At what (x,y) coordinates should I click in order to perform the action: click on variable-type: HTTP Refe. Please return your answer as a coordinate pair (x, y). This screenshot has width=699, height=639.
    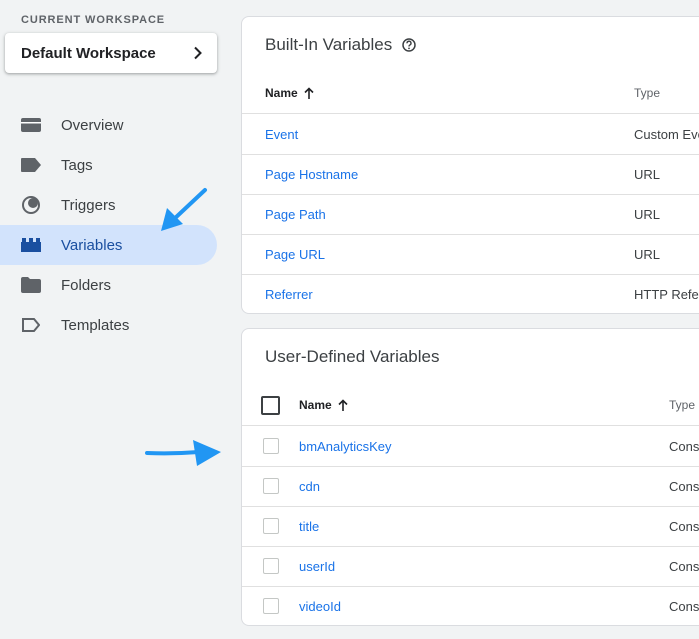
    Looking at the image, I should click on (666, 294).